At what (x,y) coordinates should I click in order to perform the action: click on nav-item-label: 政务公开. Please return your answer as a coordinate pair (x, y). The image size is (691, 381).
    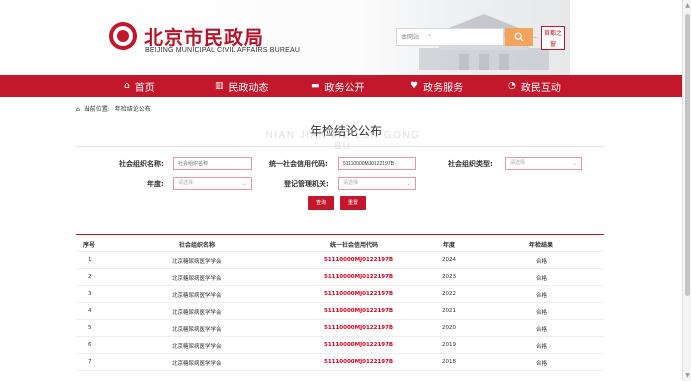
    Looking at the image, I should click on (344, 88).